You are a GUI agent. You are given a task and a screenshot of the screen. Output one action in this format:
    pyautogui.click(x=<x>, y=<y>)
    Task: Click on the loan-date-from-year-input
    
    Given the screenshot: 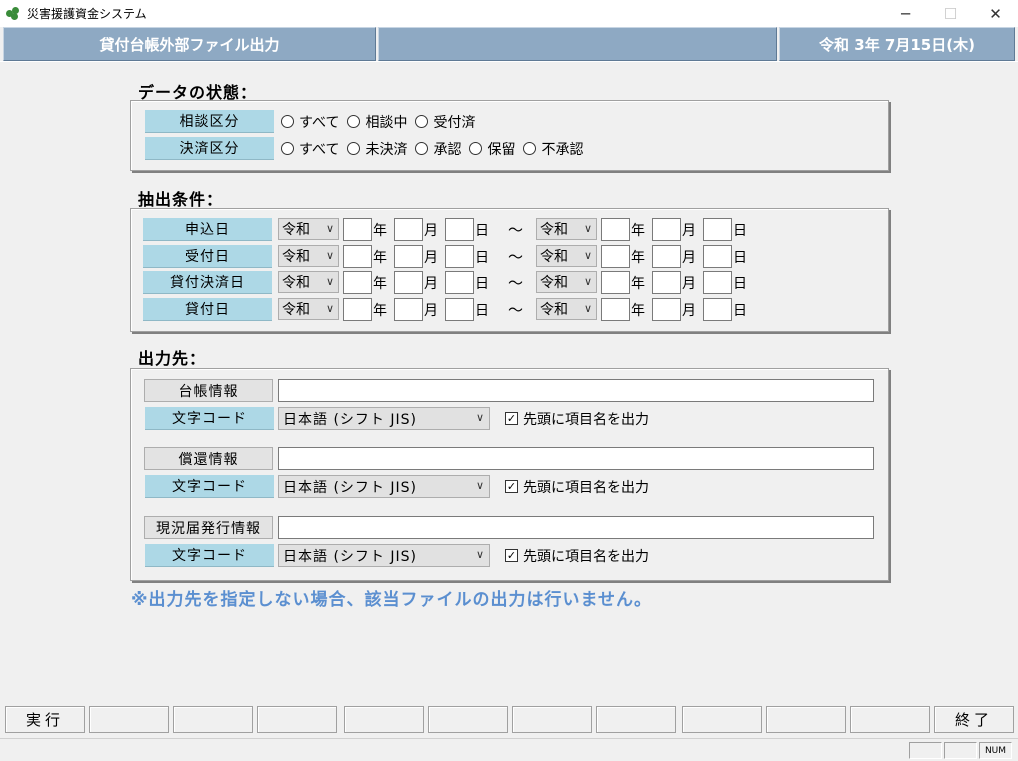 What is the action you would take?
    pyautogui.click(x=357, y=309)
    